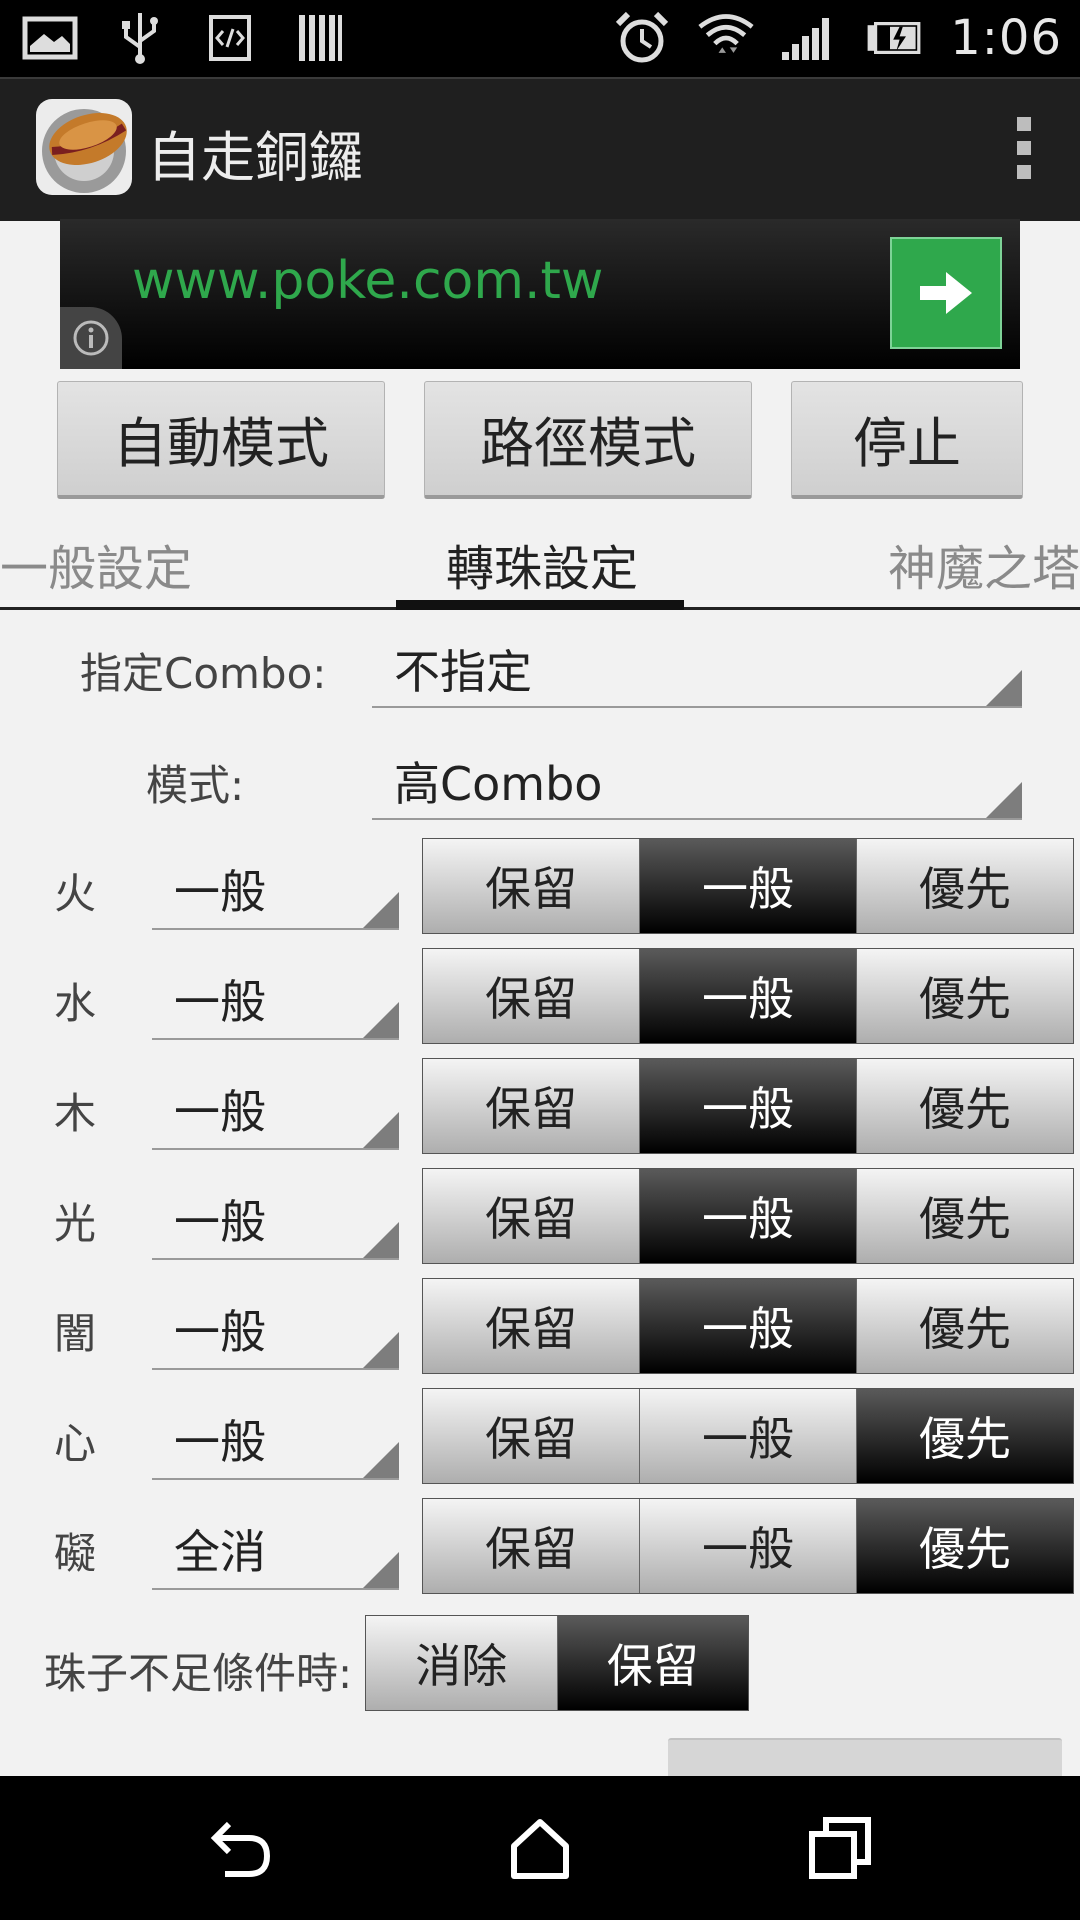 The image size is (1080, 1920). I want to click on gallery-icon, so click(50, 38).